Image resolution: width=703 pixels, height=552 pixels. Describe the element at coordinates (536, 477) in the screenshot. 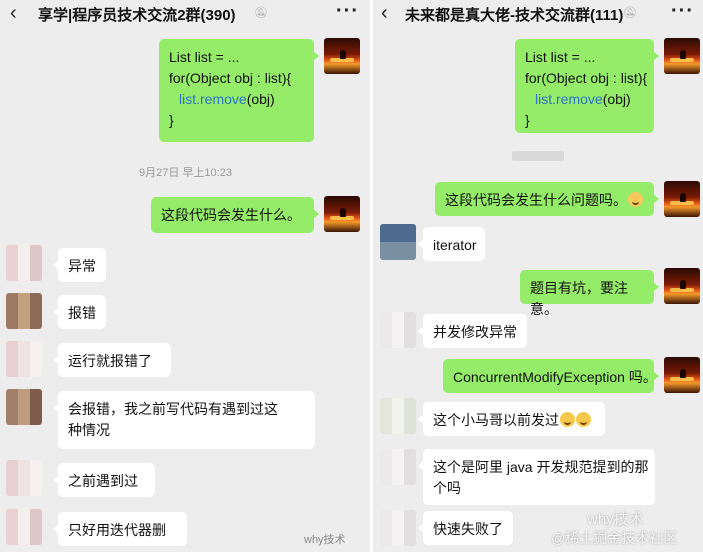

I see `message-bubble: 这个是阿里 java 开发规范提到的那 个吗` at that location.